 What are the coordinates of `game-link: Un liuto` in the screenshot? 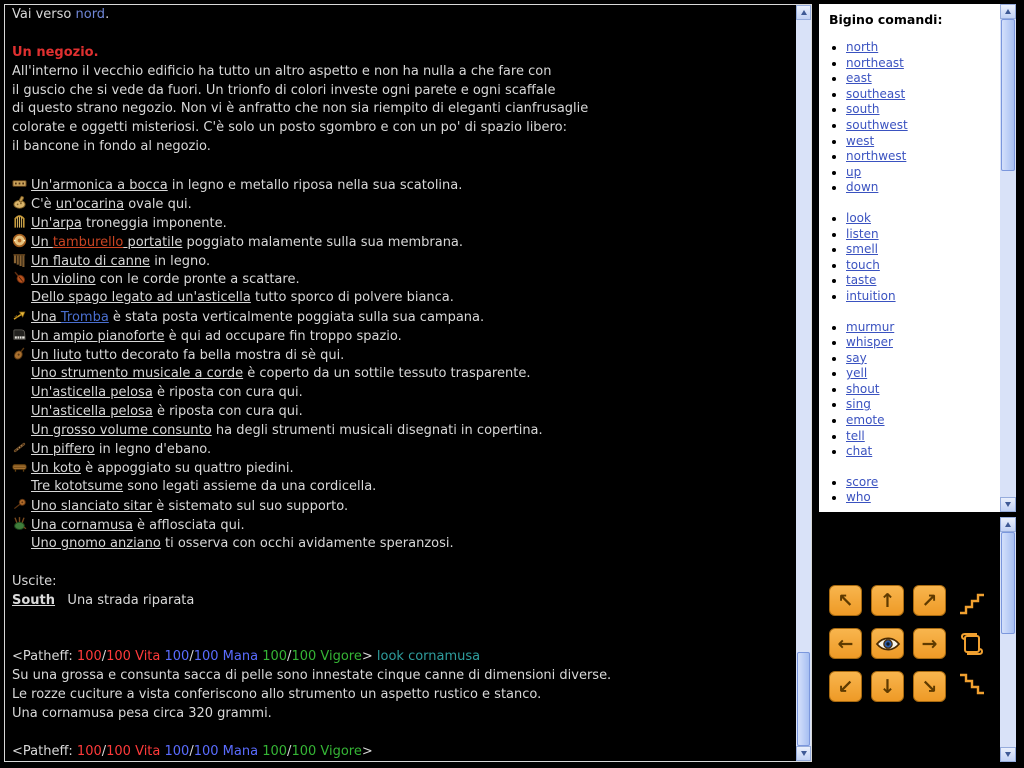 It's located at (56, 355).